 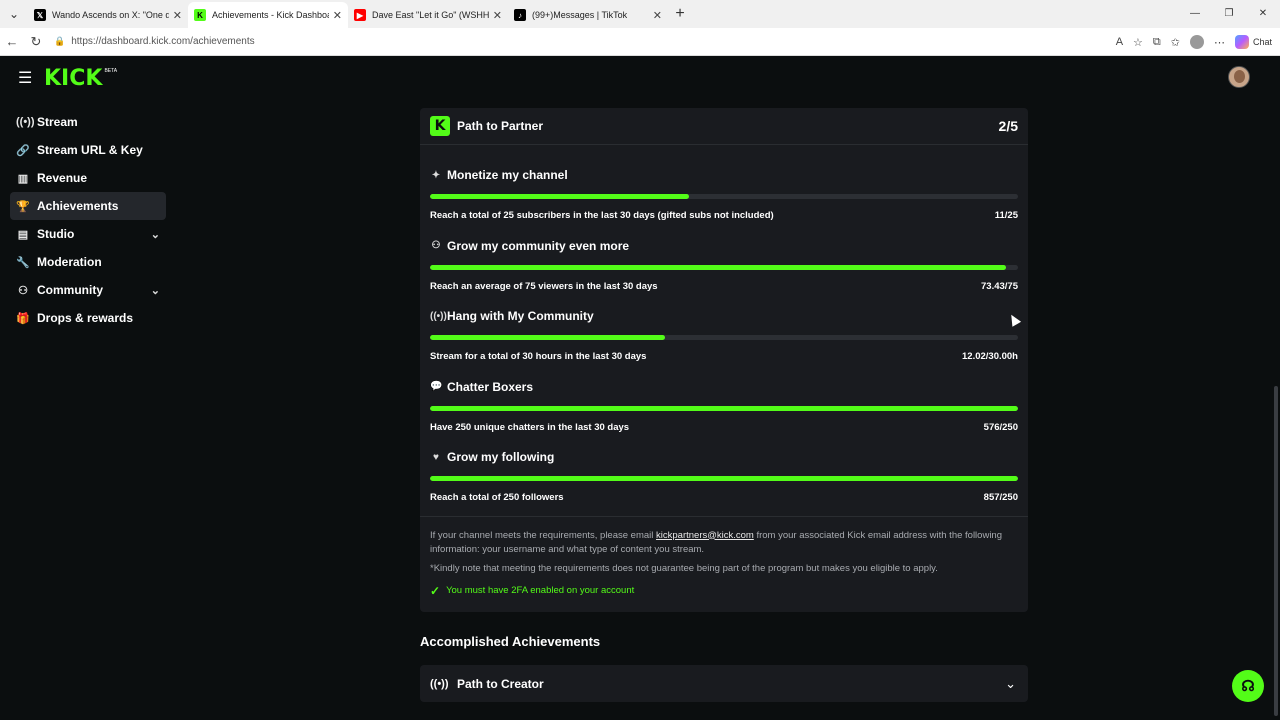 What do you see at coordinates (56, 234) in the screenshot?
I see `sidebar-item-label: Studio` at bounding box center [56, 234].